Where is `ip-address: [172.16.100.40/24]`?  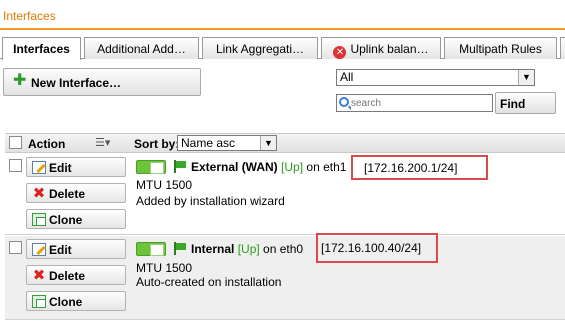 ip-address: [172.16.100.40/24] is located at coordinates (377, 248).